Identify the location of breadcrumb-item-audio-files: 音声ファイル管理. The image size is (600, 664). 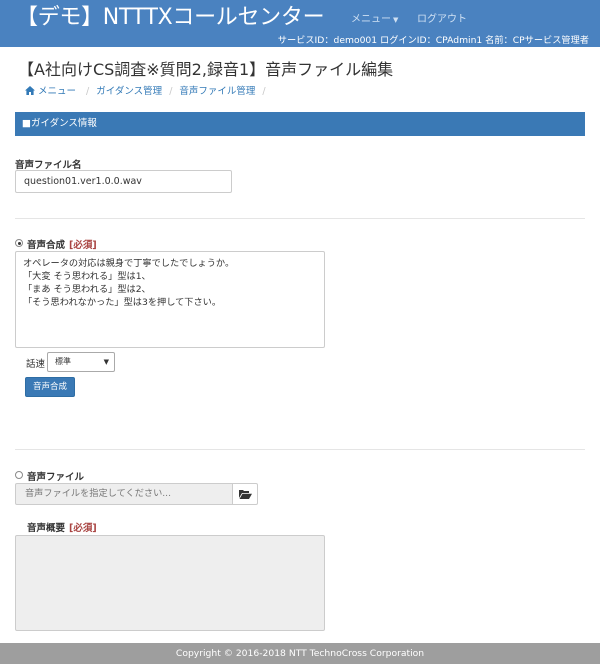
(217, 91).